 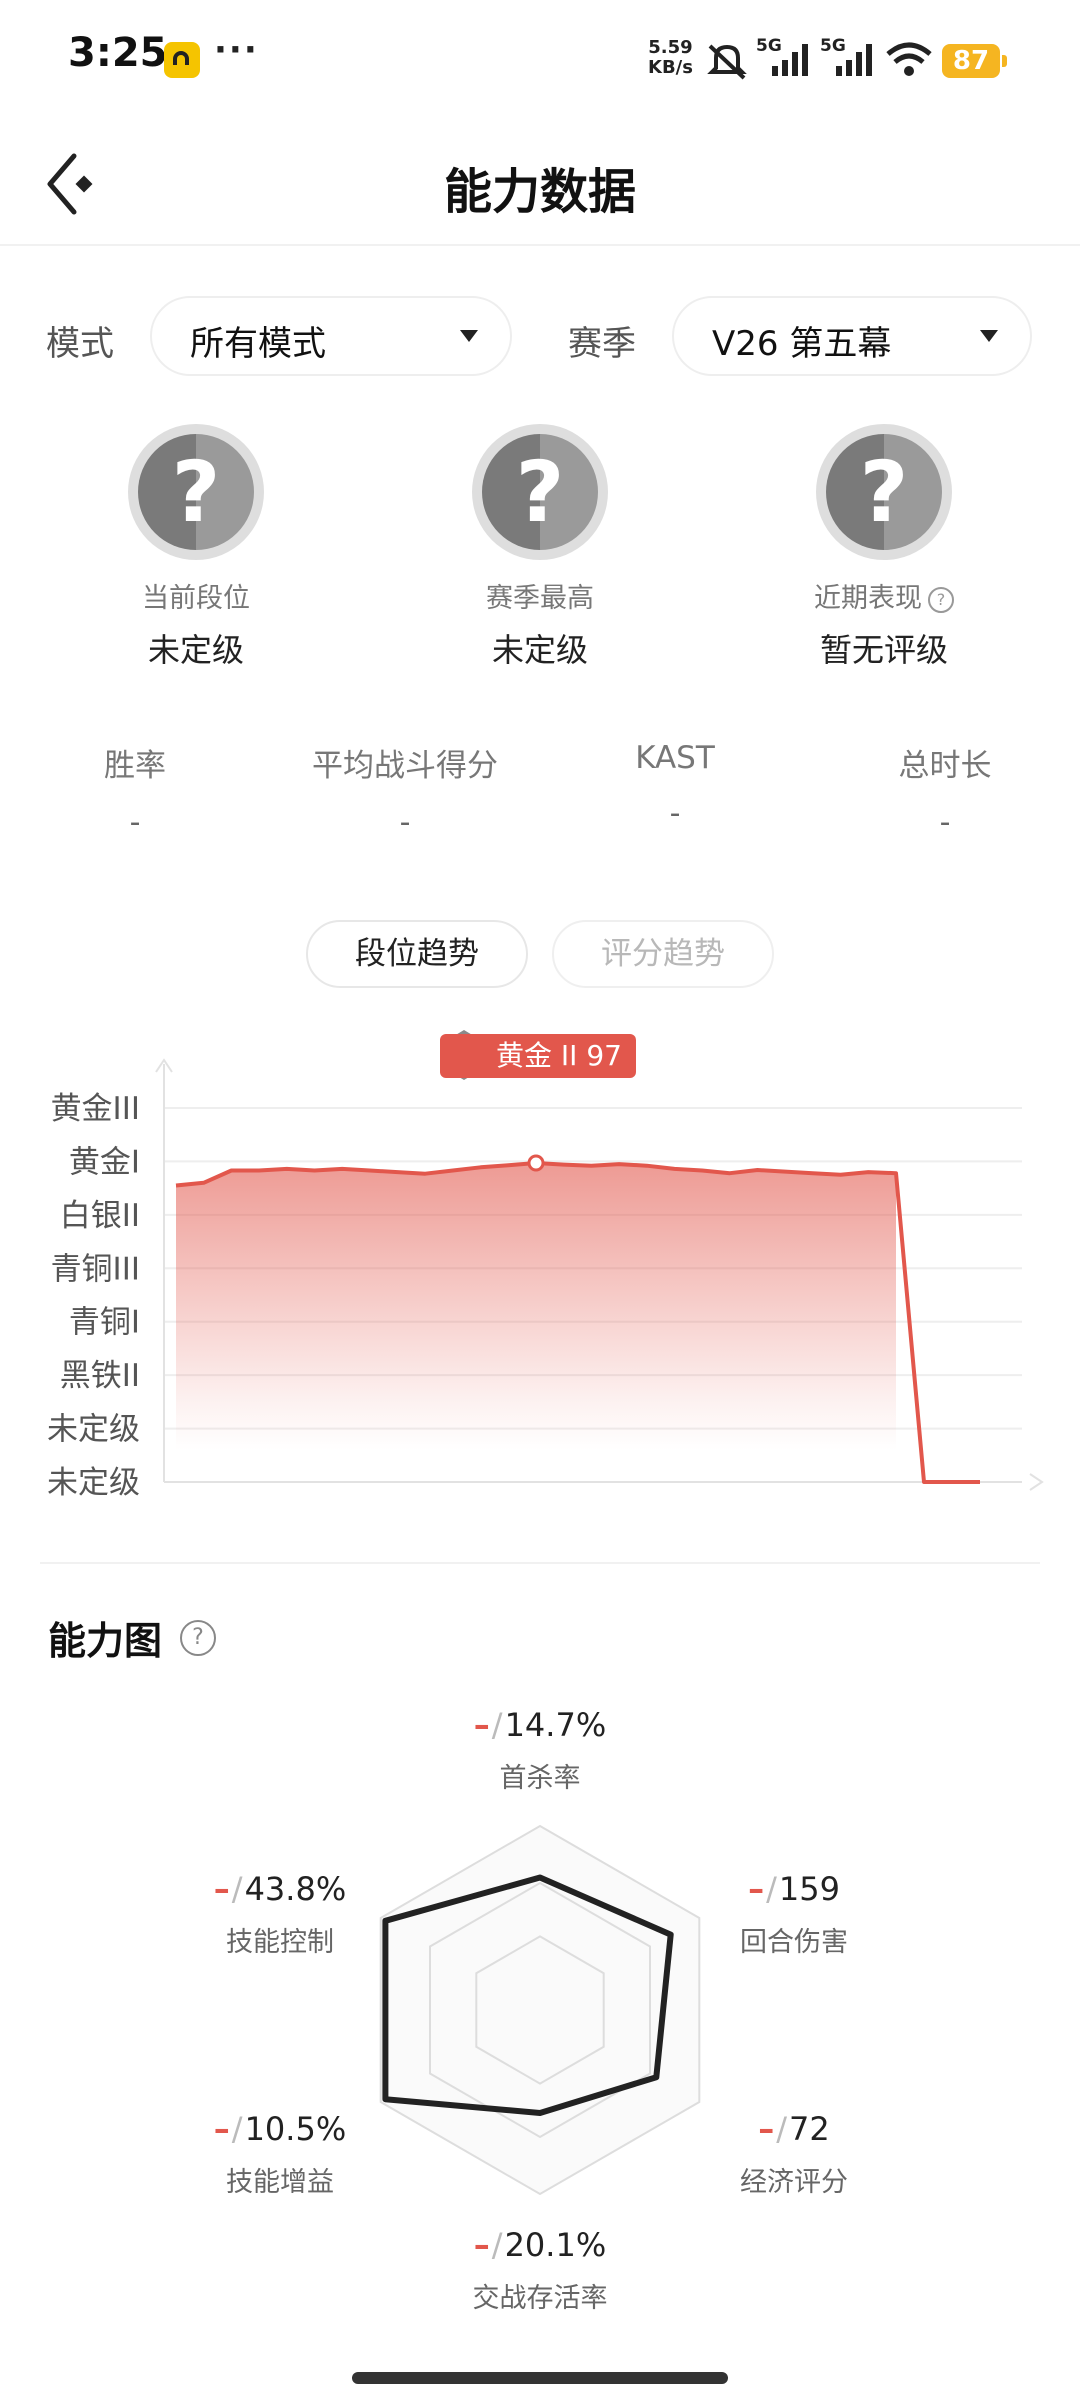 What do you see at coordinates (331, 336) in the screenshot?
I see `mode-select: 所有模式` at bounding box center [331, 336].